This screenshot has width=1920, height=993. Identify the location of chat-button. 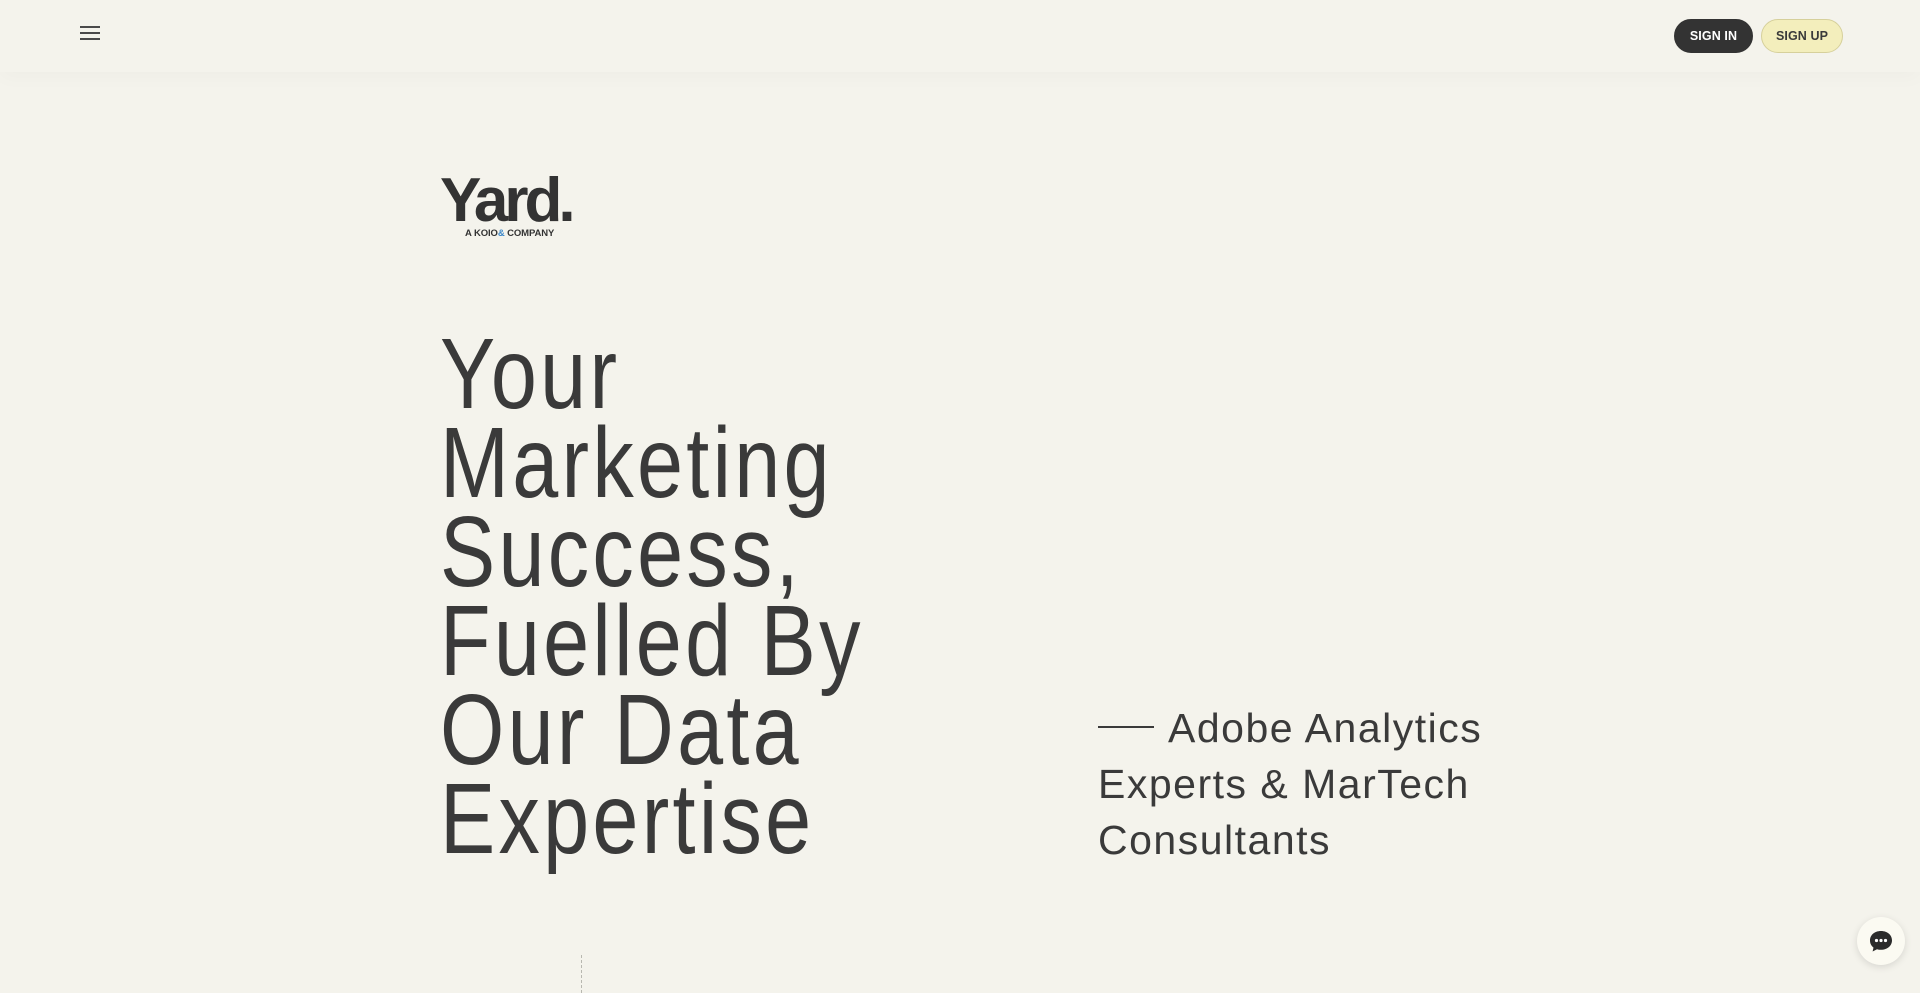
(1881, 941).